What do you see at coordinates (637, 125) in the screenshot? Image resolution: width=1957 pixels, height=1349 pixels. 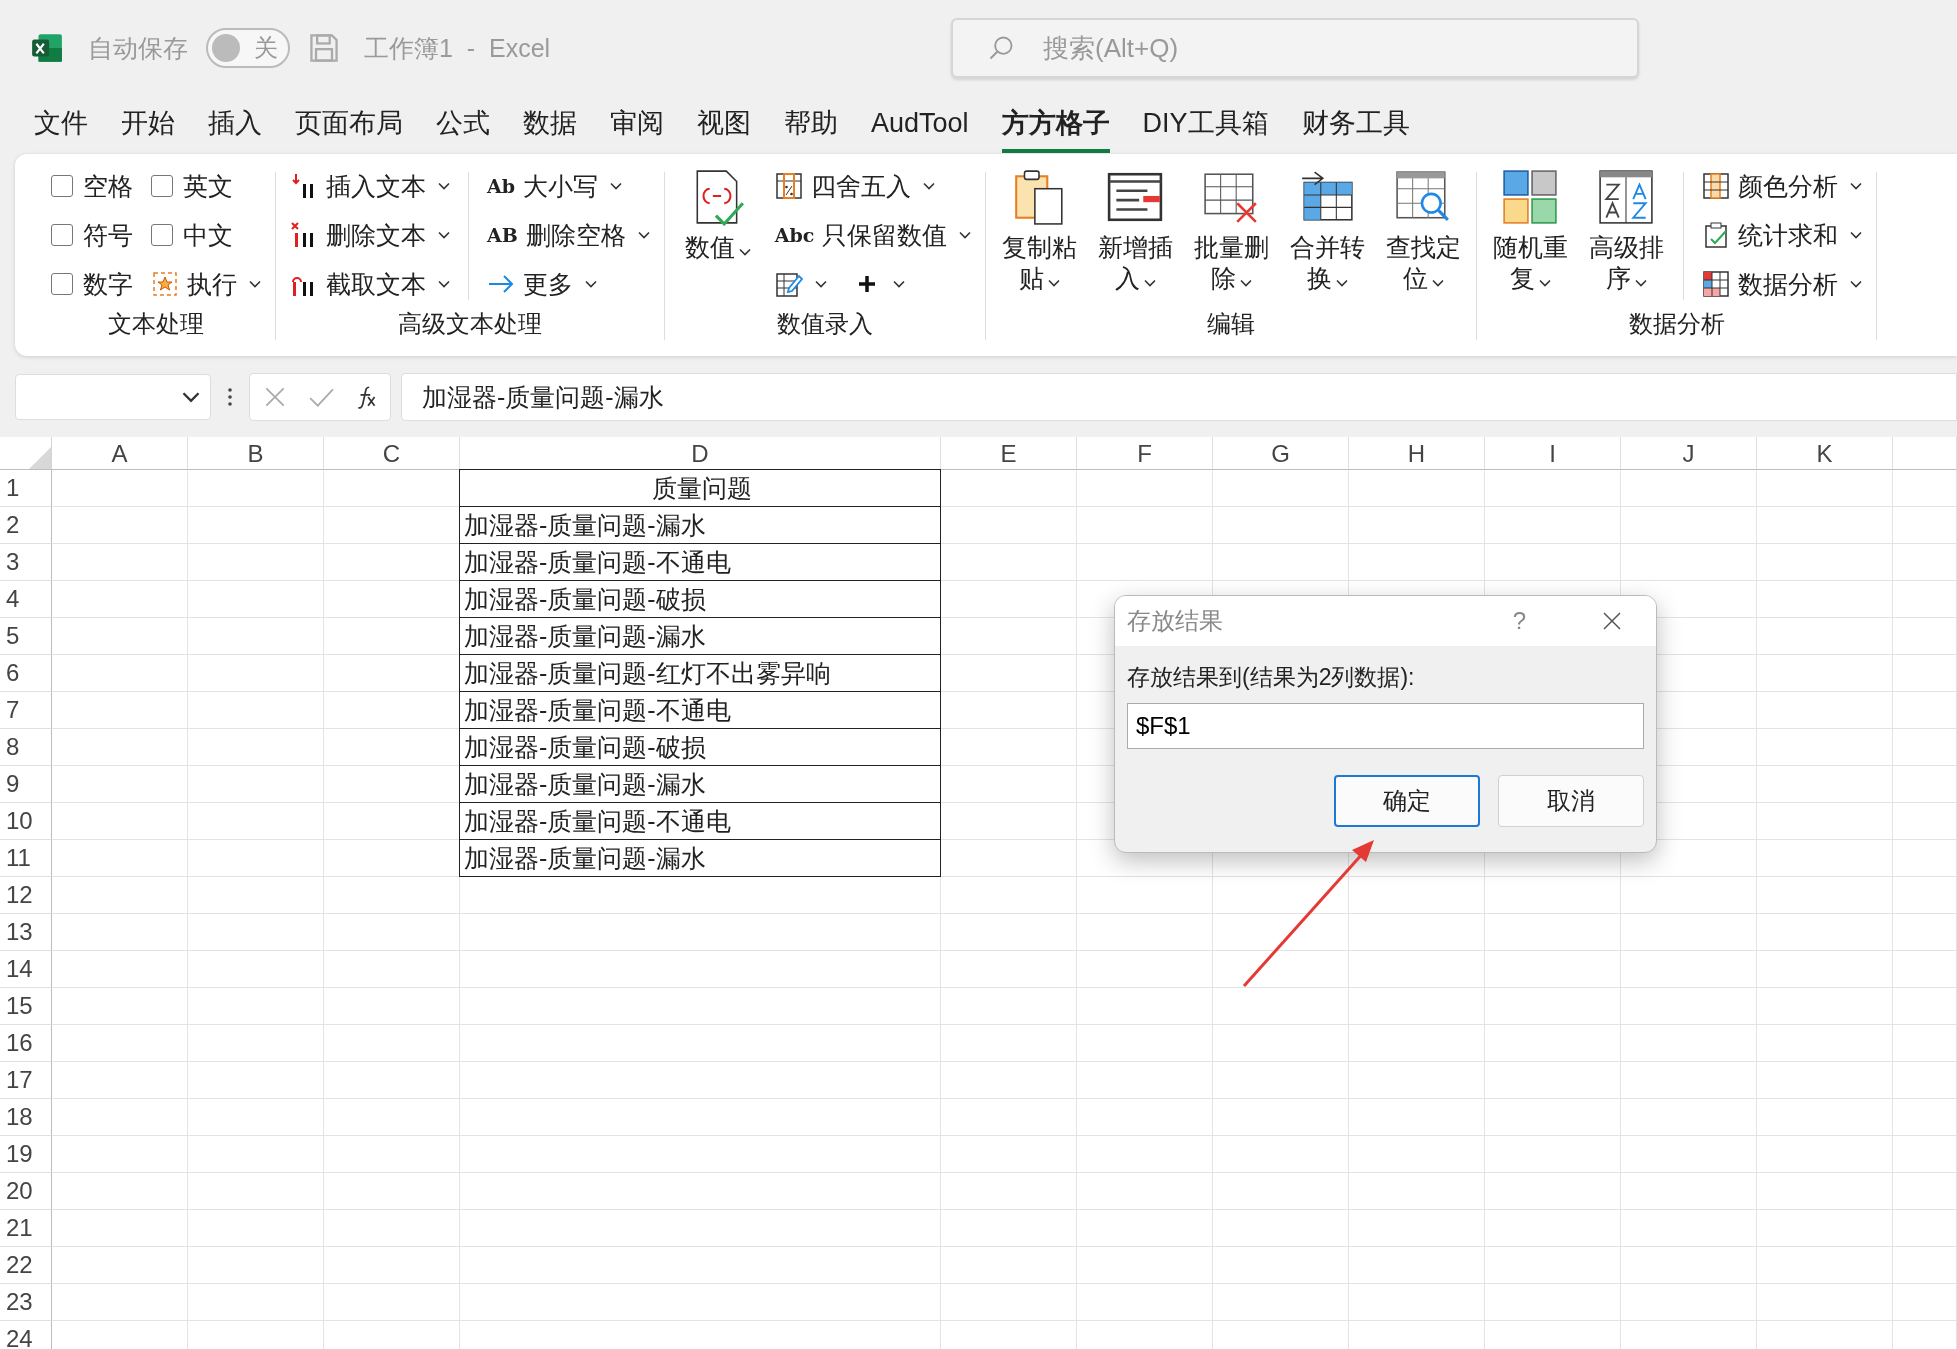 I see `menu-tab: 审阅` at bounding box center [637, 125].